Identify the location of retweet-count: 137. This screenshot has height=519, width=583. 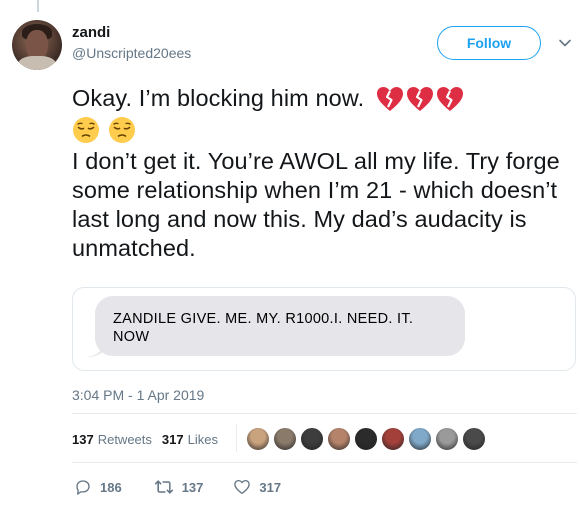
(192, 487).